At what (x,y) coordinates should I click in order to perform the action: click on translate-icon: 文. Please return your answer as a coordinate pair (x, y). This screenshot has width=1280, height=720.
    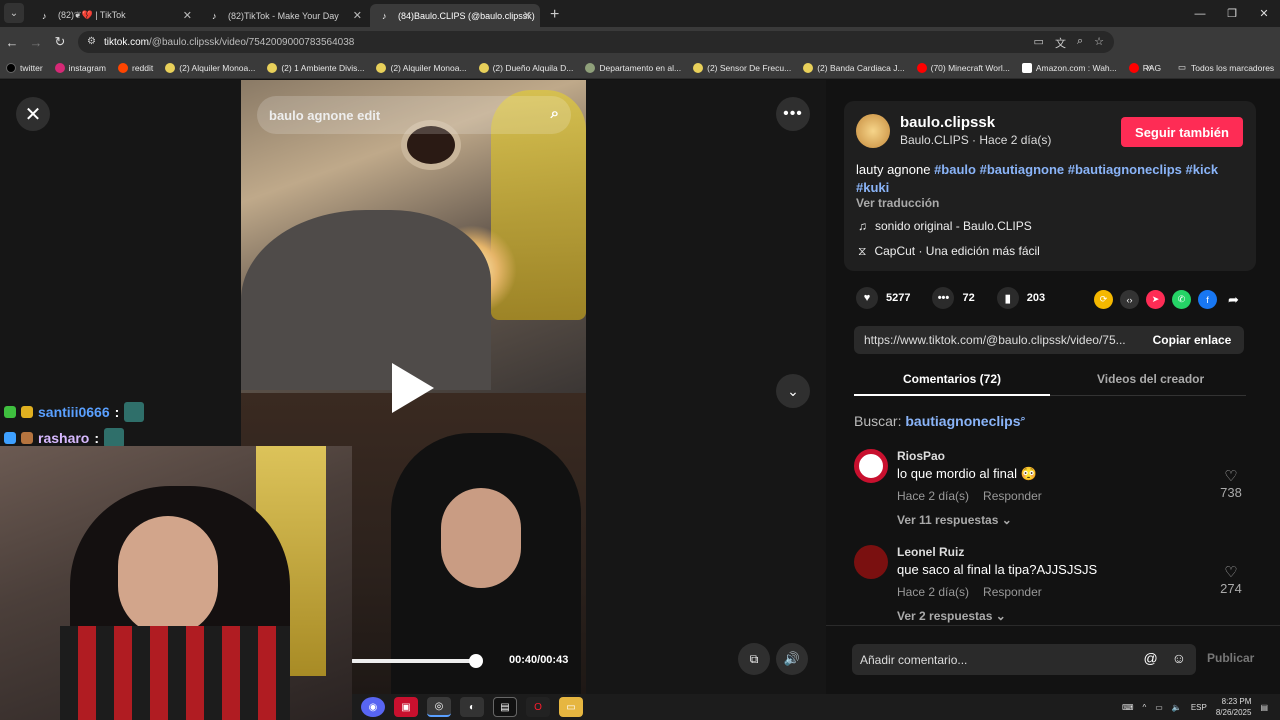
    Looking at the image, I should click on (1060, 43).